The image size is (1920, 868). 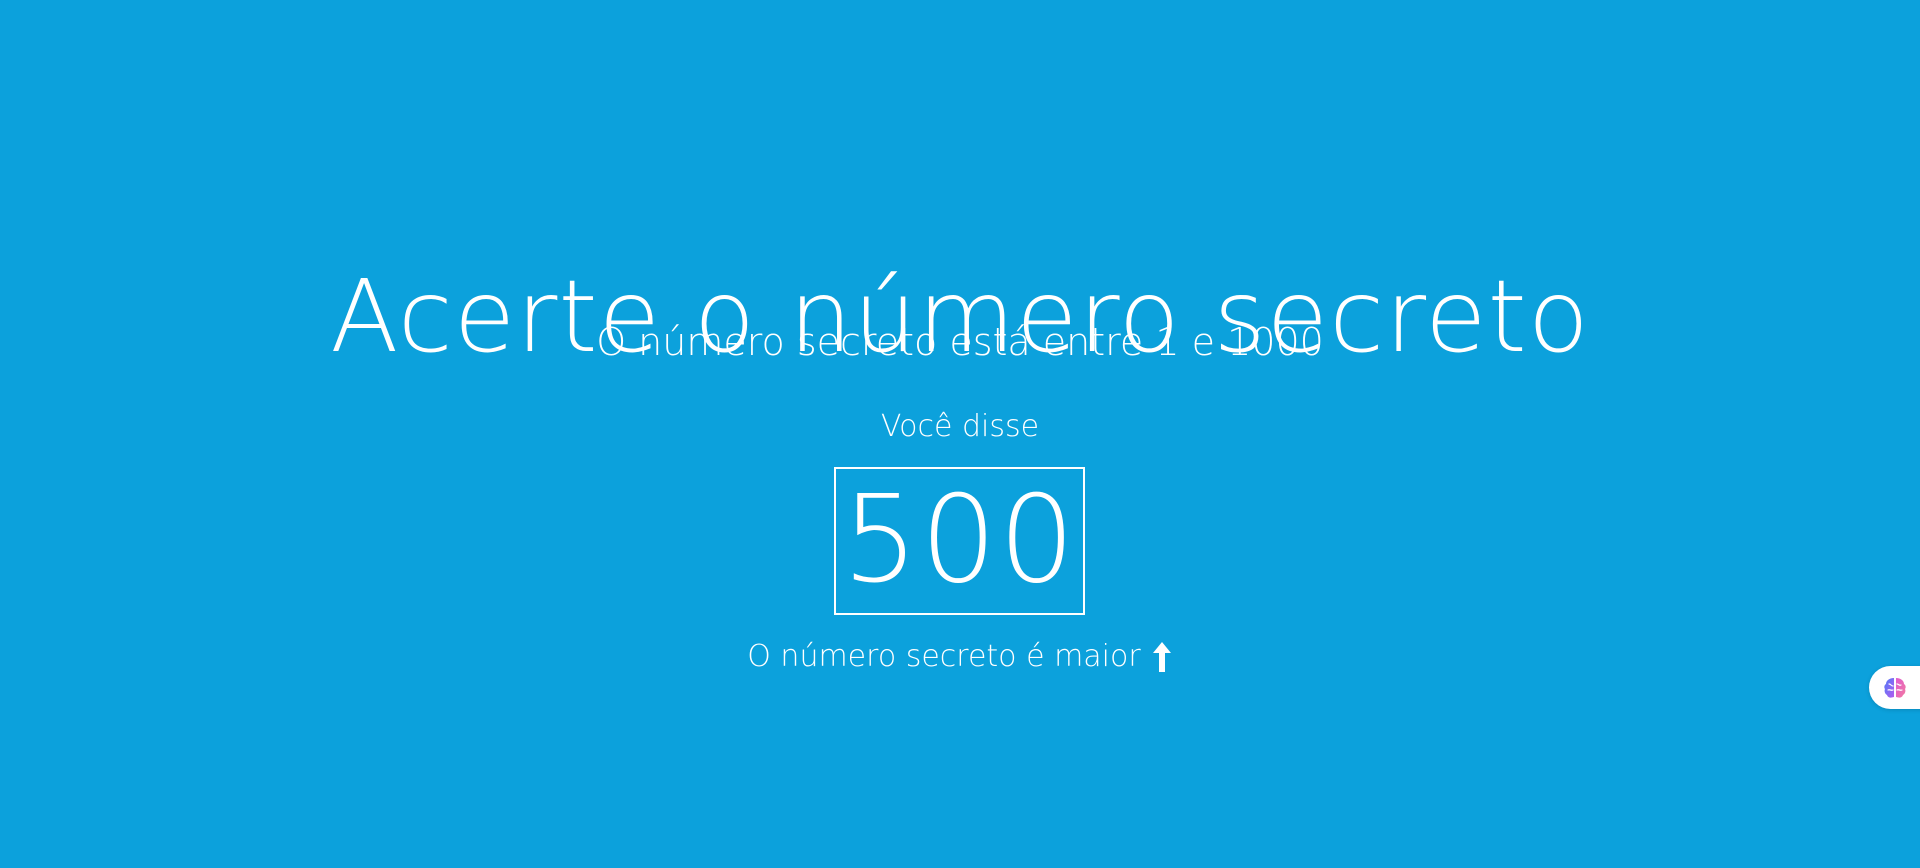 I want to click on arrow-up-icon, so click(x=1162, y=657).